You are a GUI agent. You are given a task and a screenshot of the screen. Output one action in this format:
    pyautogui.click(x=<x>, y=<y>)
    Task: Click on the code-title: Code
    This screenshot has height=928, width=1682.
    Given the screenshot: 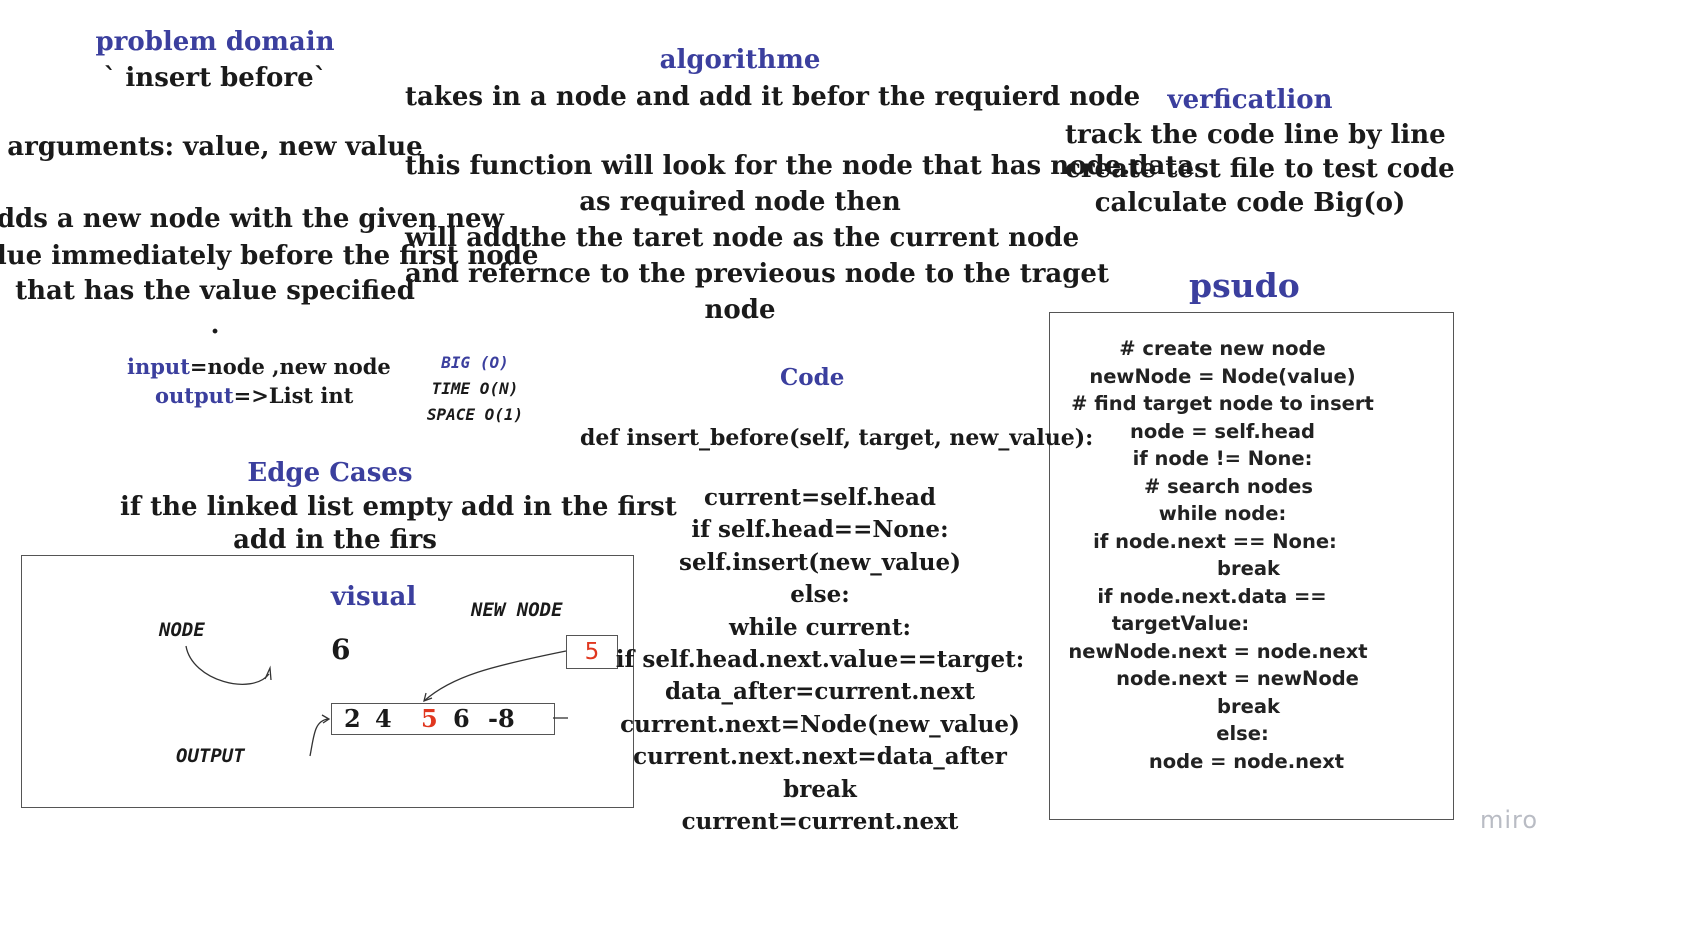 What is the action you would take?
    pyautogui.click(x=812, y=377)
    